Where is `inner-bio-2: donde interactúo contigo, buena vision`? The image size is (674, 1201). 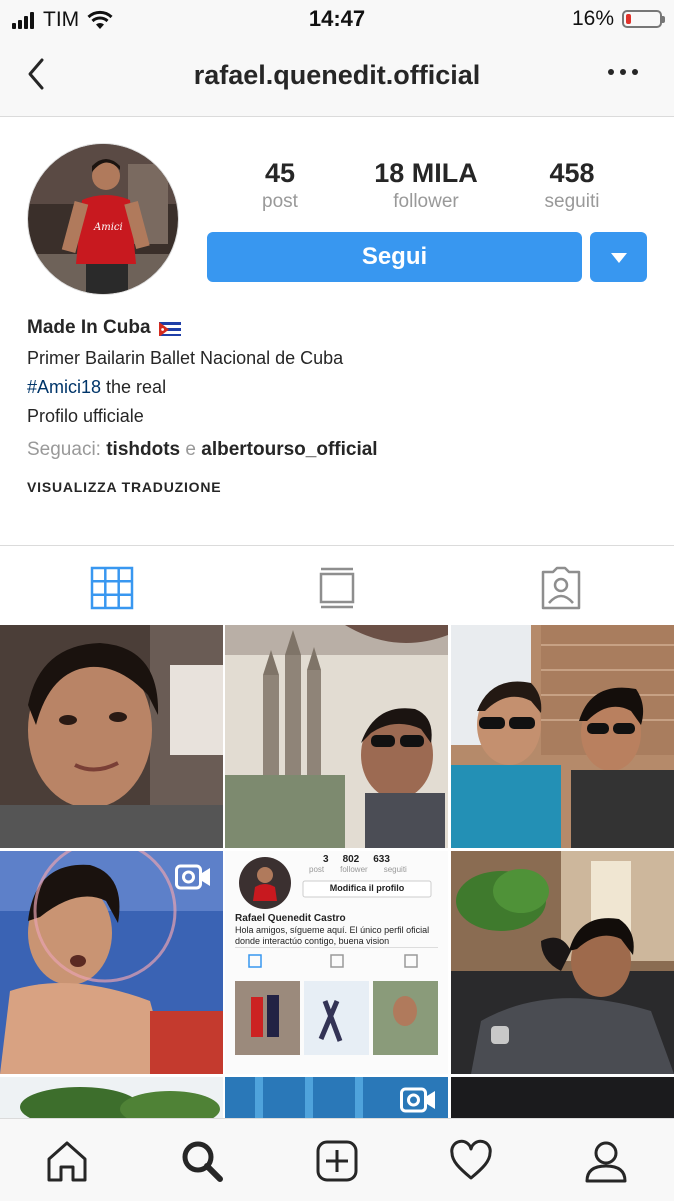 inner-bio-2: donde interactúo contigo, buena vision is located at coordinates (312, 941).